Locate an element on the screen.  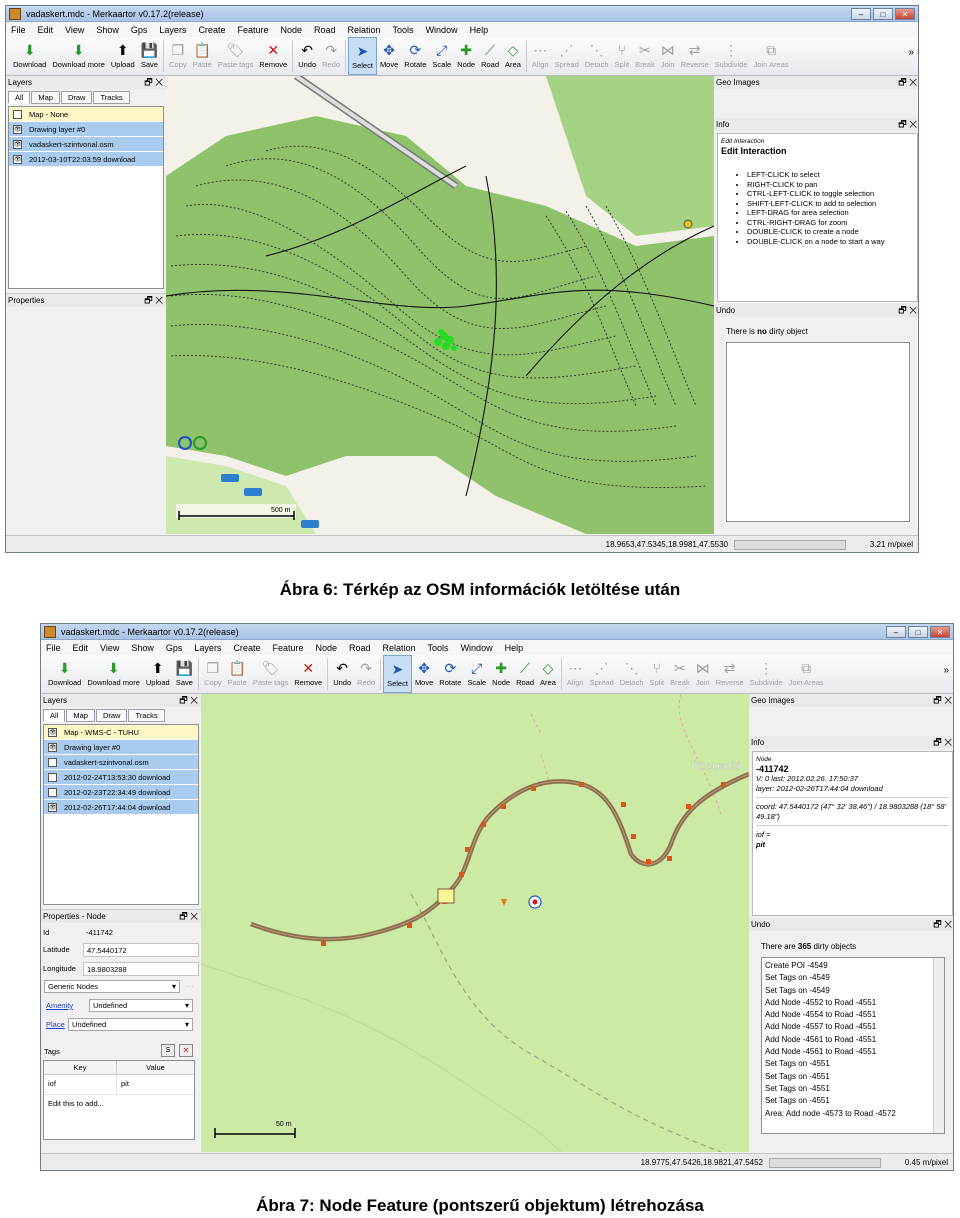
layer-row: 👁 Map - WMS-C - TUHU is located at coordinates (121, 732).